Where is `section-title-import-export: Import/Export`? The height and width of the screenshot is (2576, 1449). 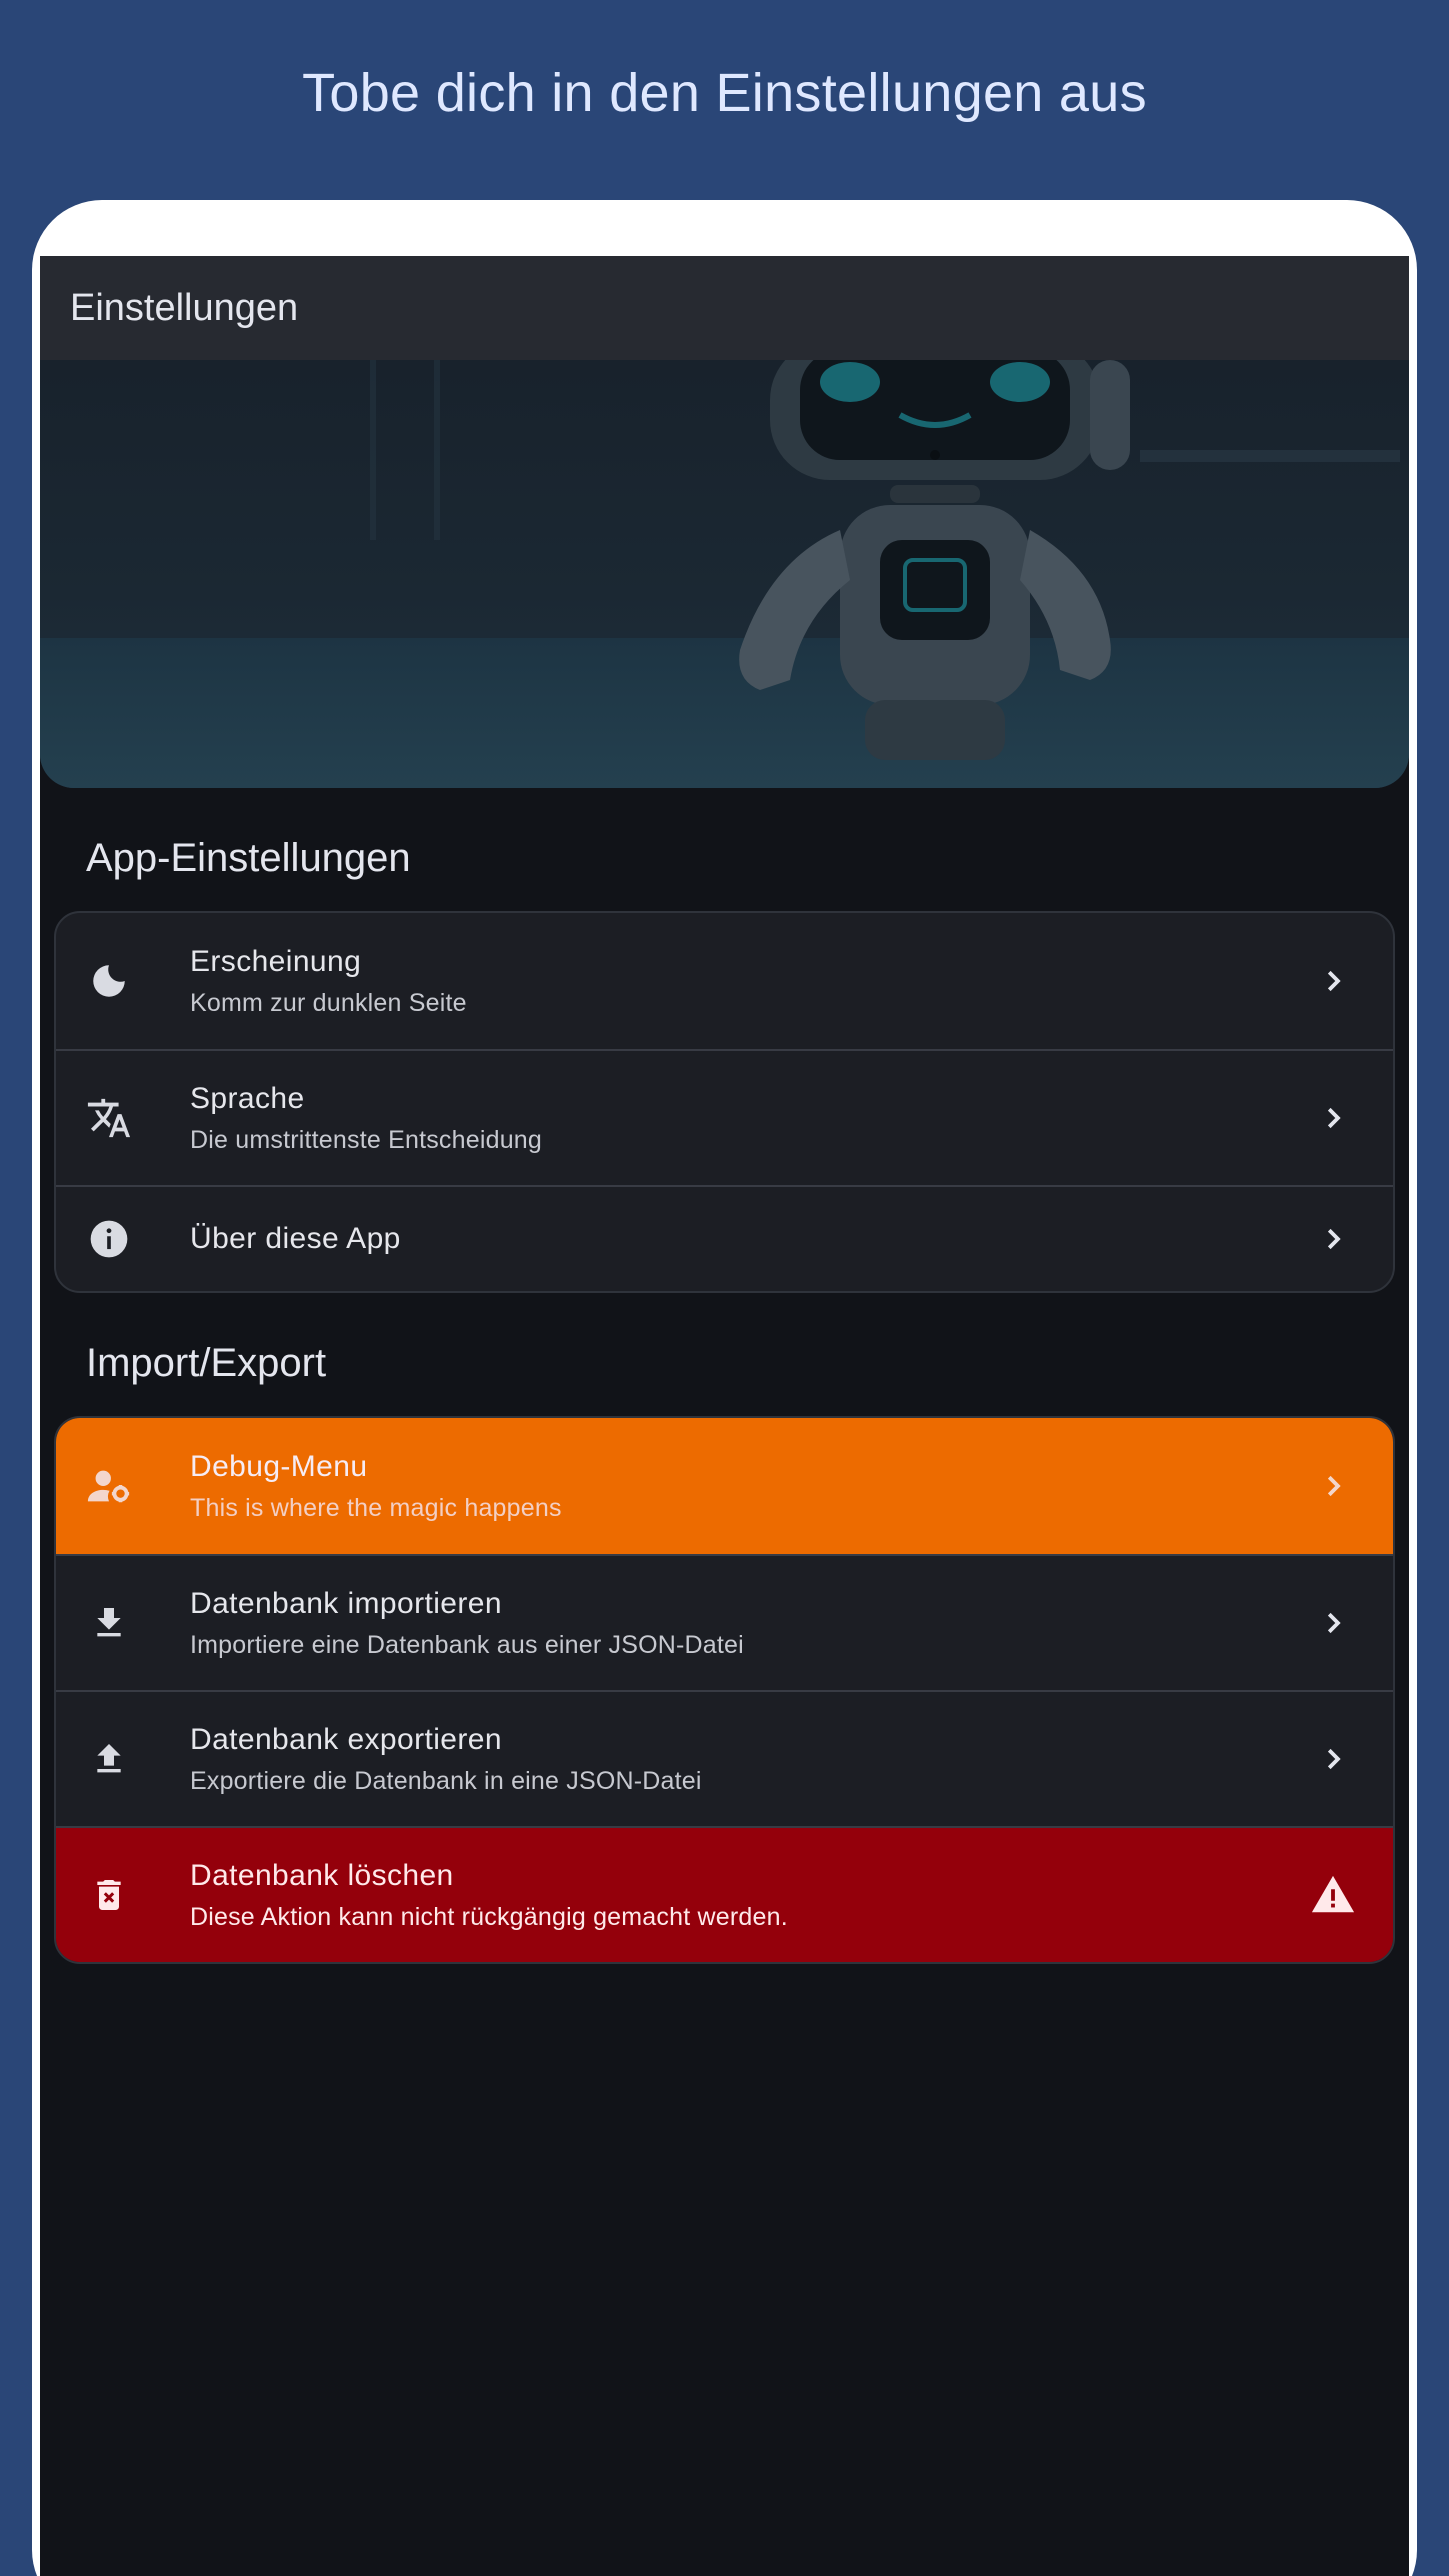
section-title-import-export: Import/Export is located at coordinates (206, 1363).